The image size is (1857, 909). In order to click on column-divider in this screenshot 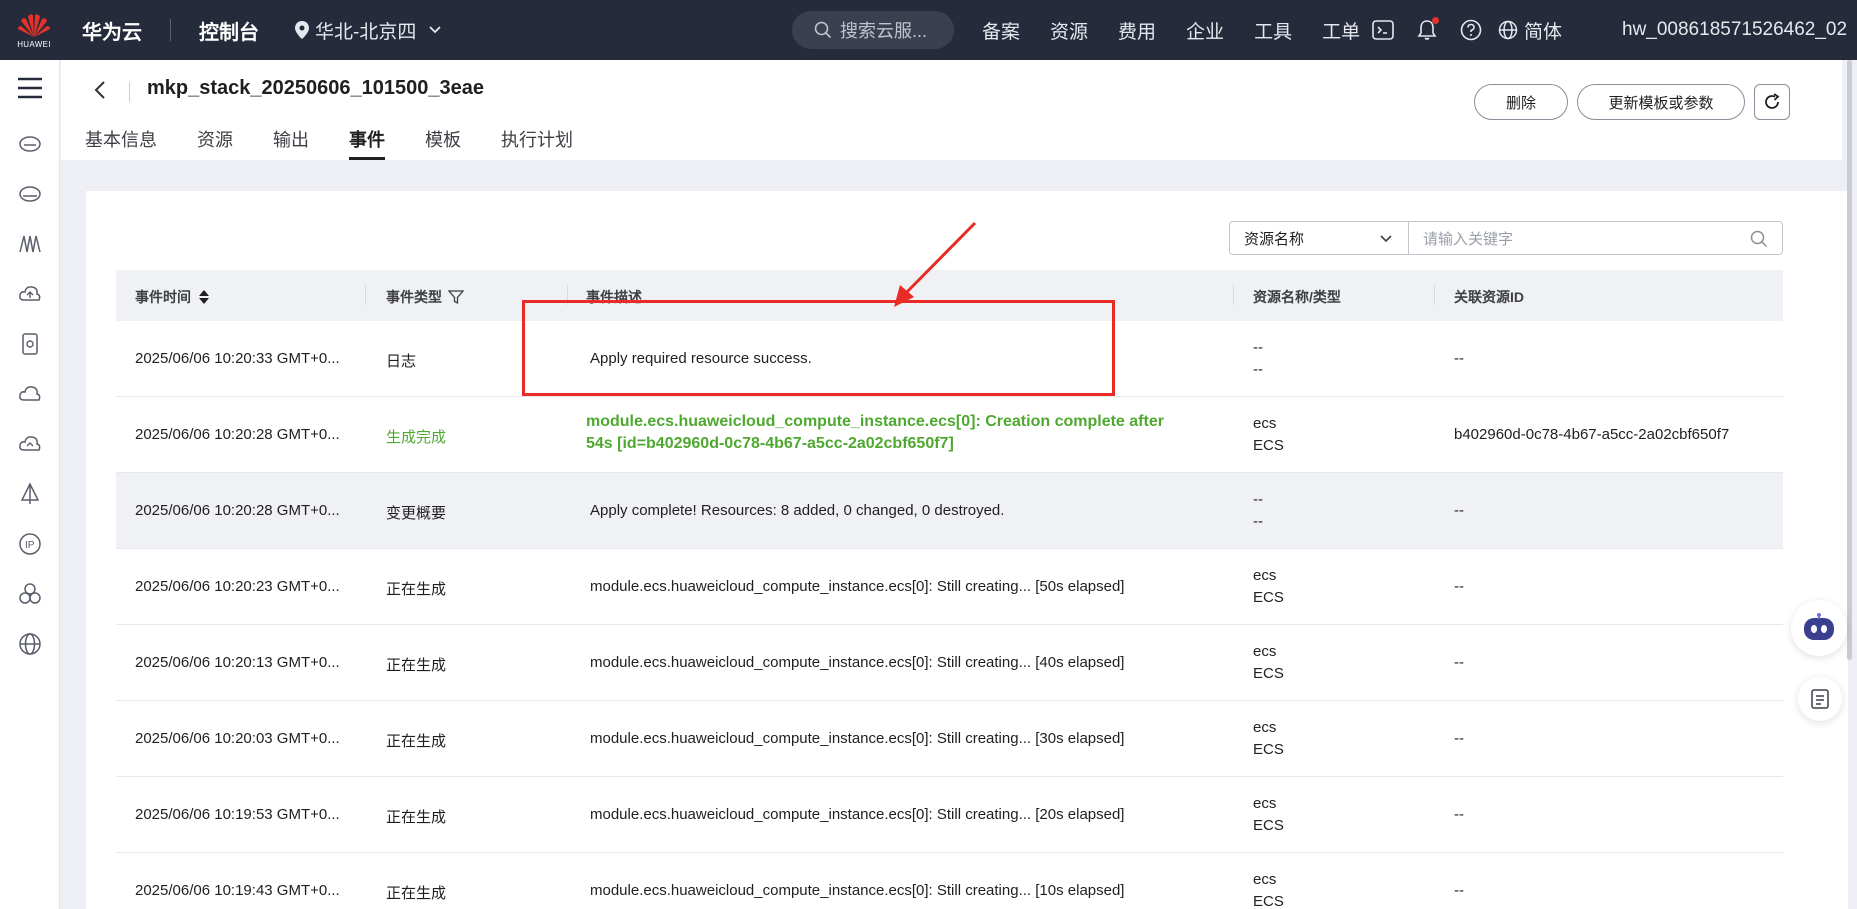, I will do `click(365, 295)`.